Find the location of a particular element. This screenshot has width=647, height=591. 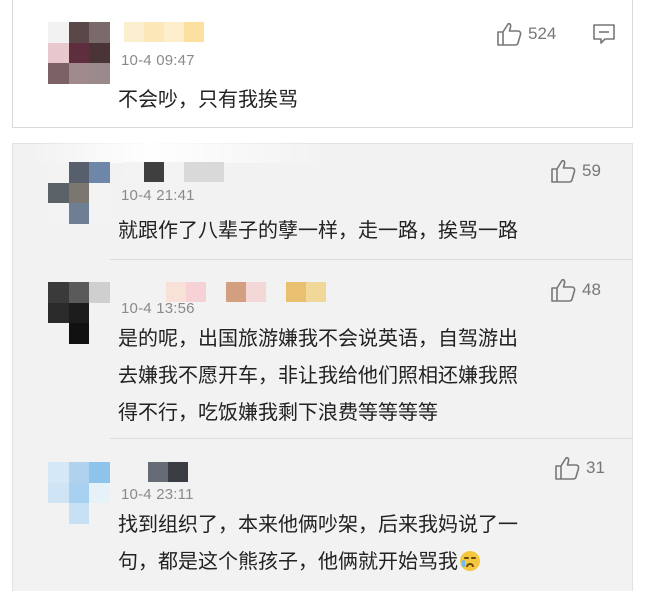

comment-text: 就跟作了八辈子的孽一样，走一路，挨骂一路 is located at coordinates (318, 231).